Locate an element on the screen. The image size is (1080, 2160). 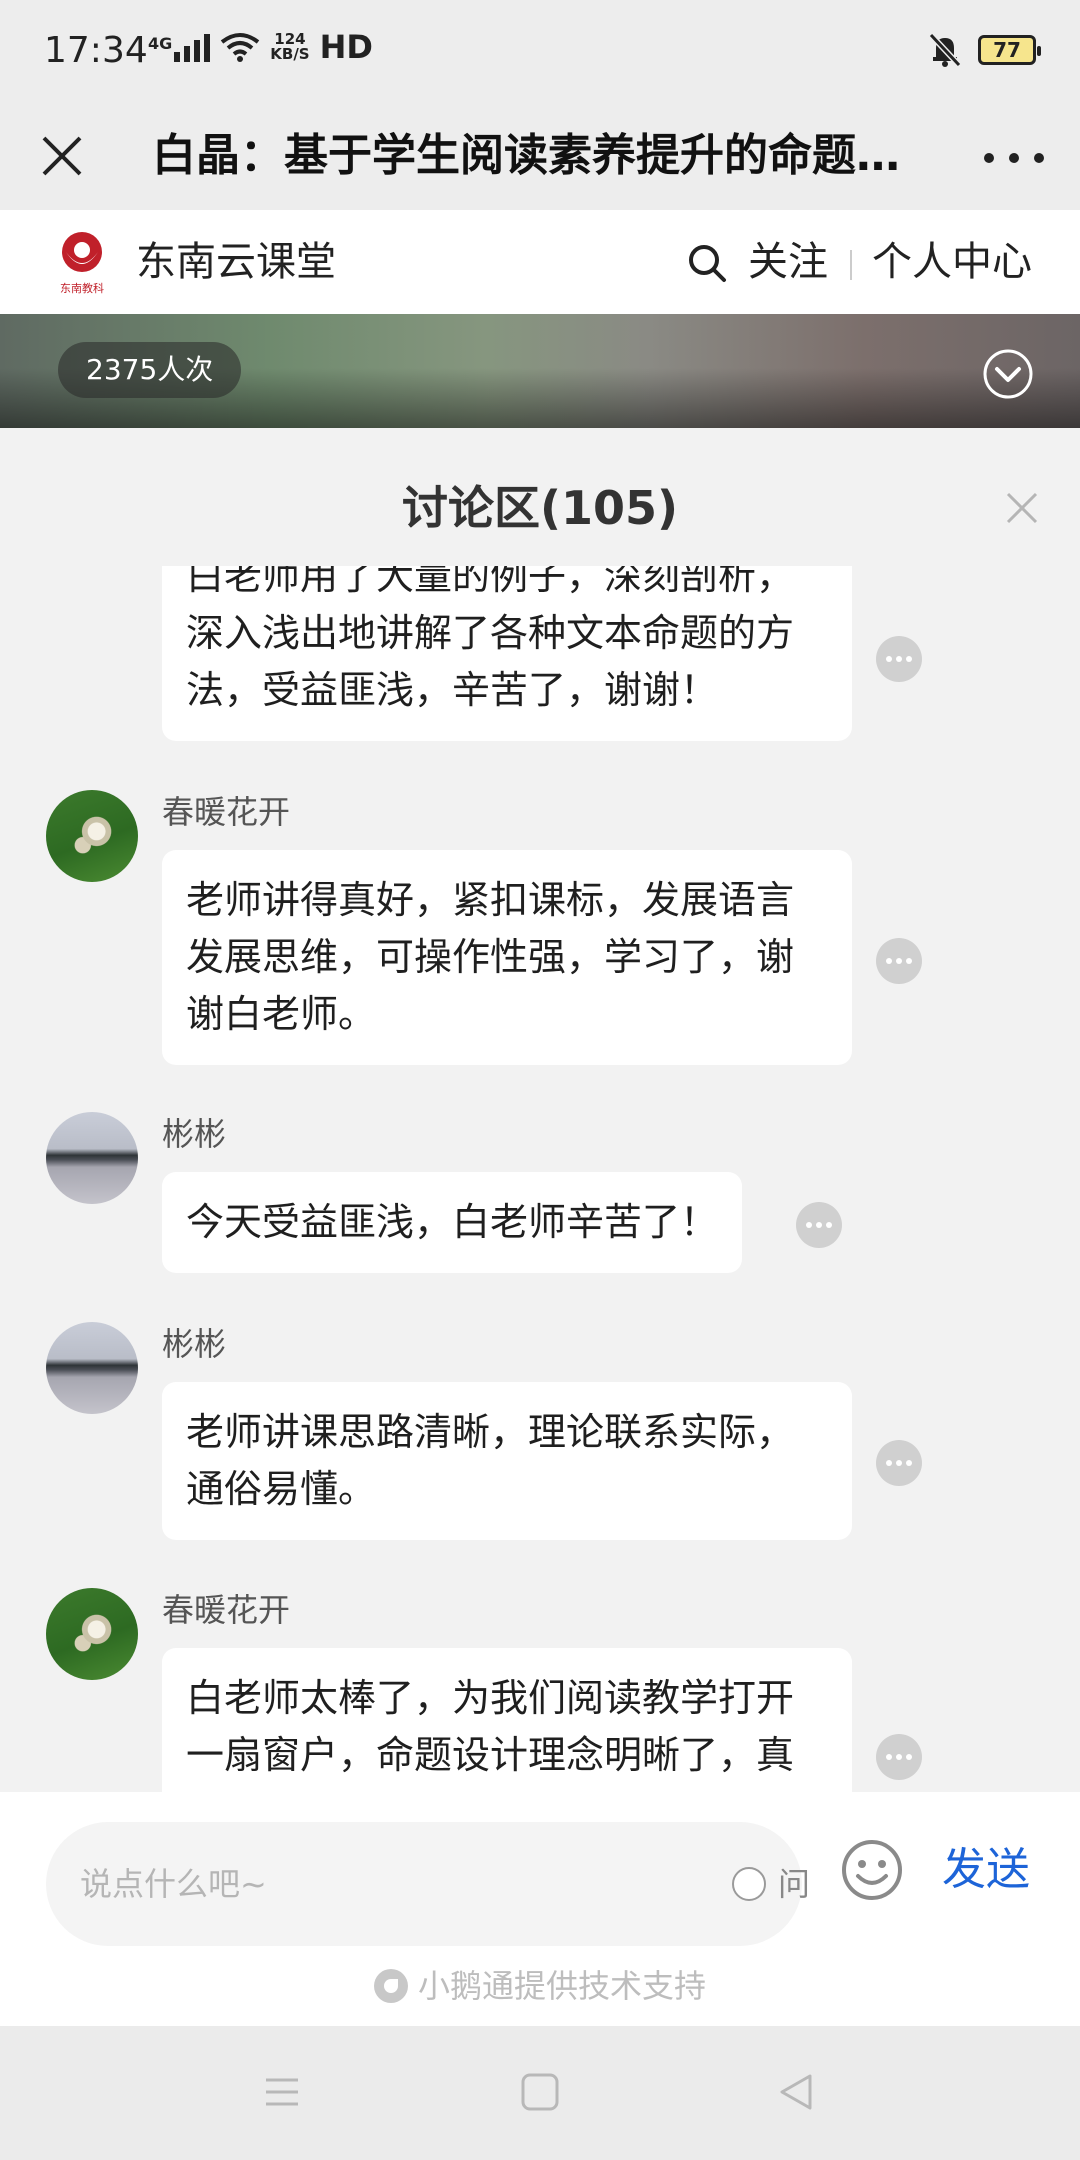
view-count-badge: 2375人次 is located at coordinates (150, 370).